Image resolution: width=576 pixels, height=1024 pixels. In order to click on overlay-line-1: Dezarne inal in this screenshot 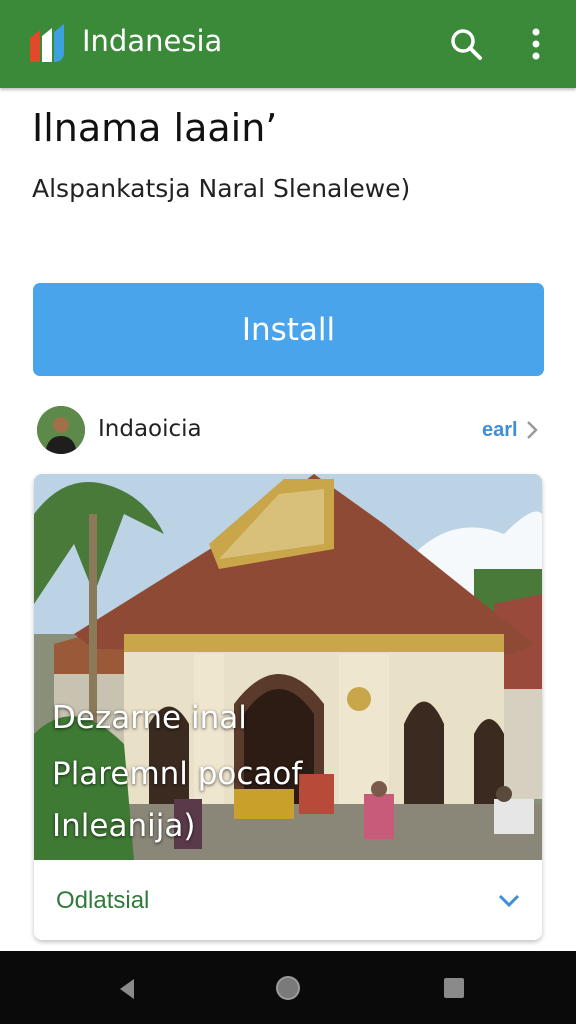, I will do `click(149, 718)`.